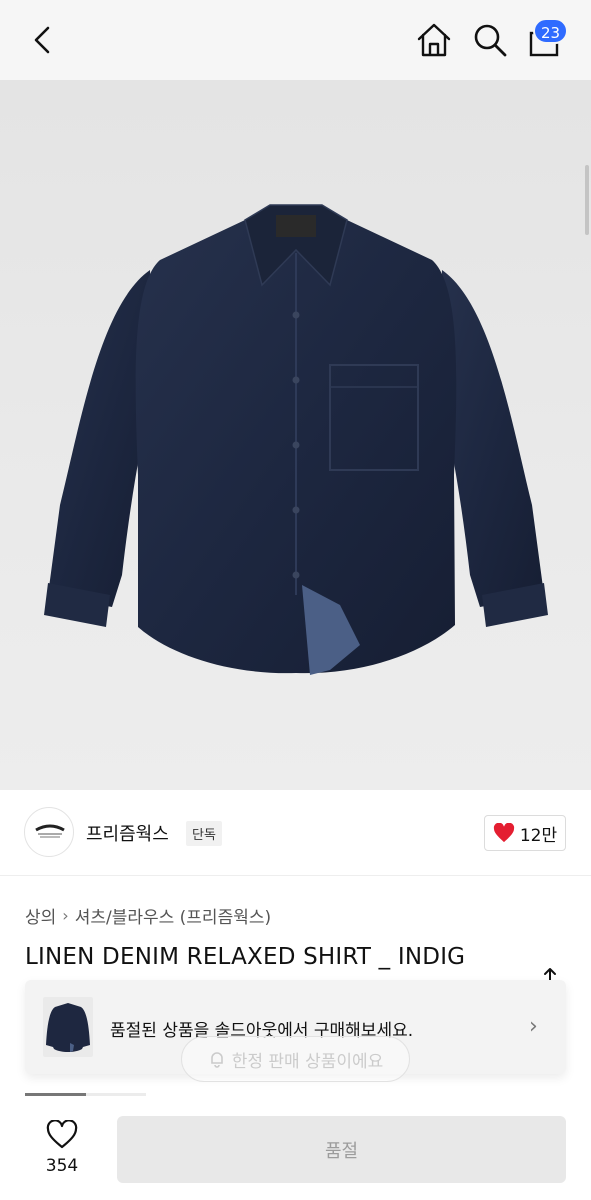 This screenshot has width=591, height=1200. I want to click on bell-icon, so click(216, 1060).